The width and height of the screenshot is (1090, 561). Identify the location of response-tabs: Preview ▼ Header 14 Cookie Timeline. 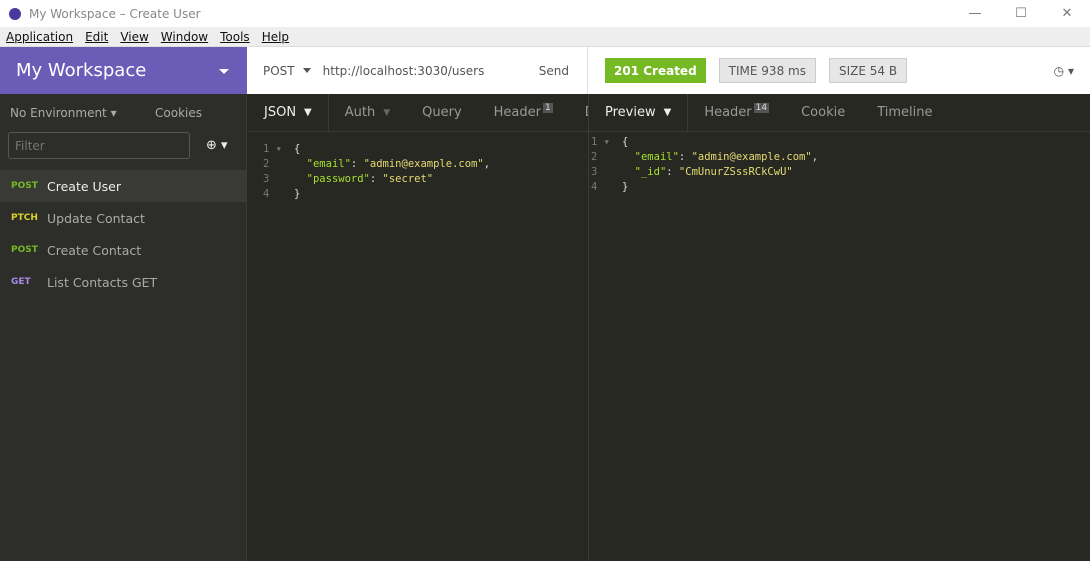
(839, 113).